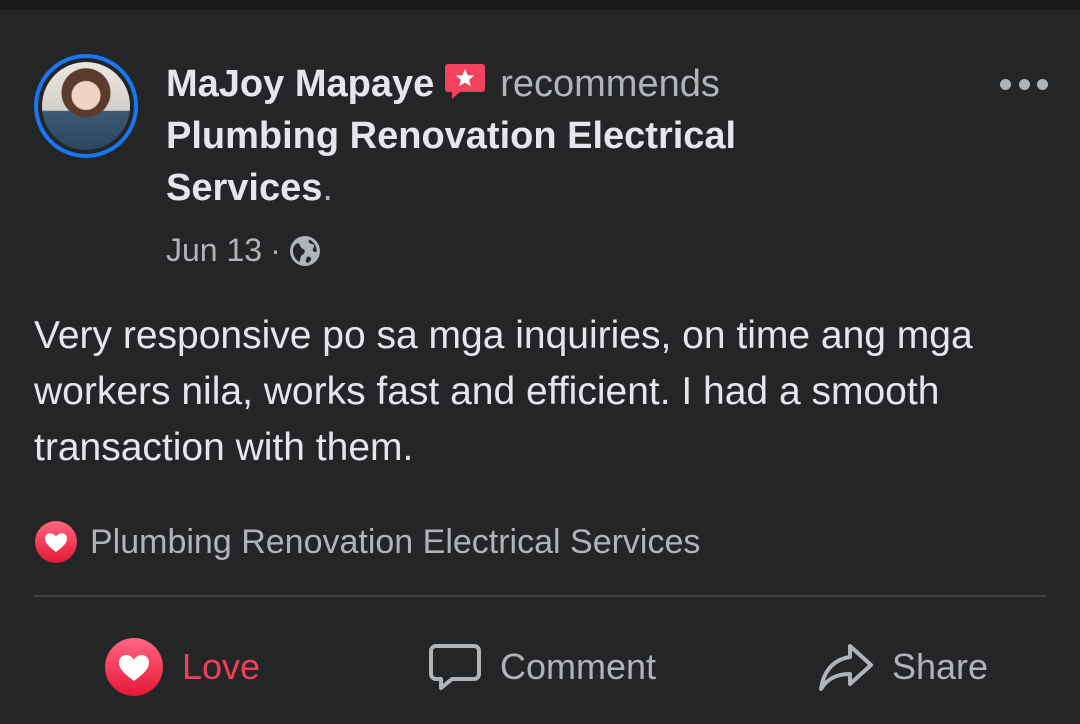 The width and height of the screenshot is (1080, 724). What do you see at coordinates (305, 251) in the screenshot?
I see `globe-icon` at bounding box center [305, 251].